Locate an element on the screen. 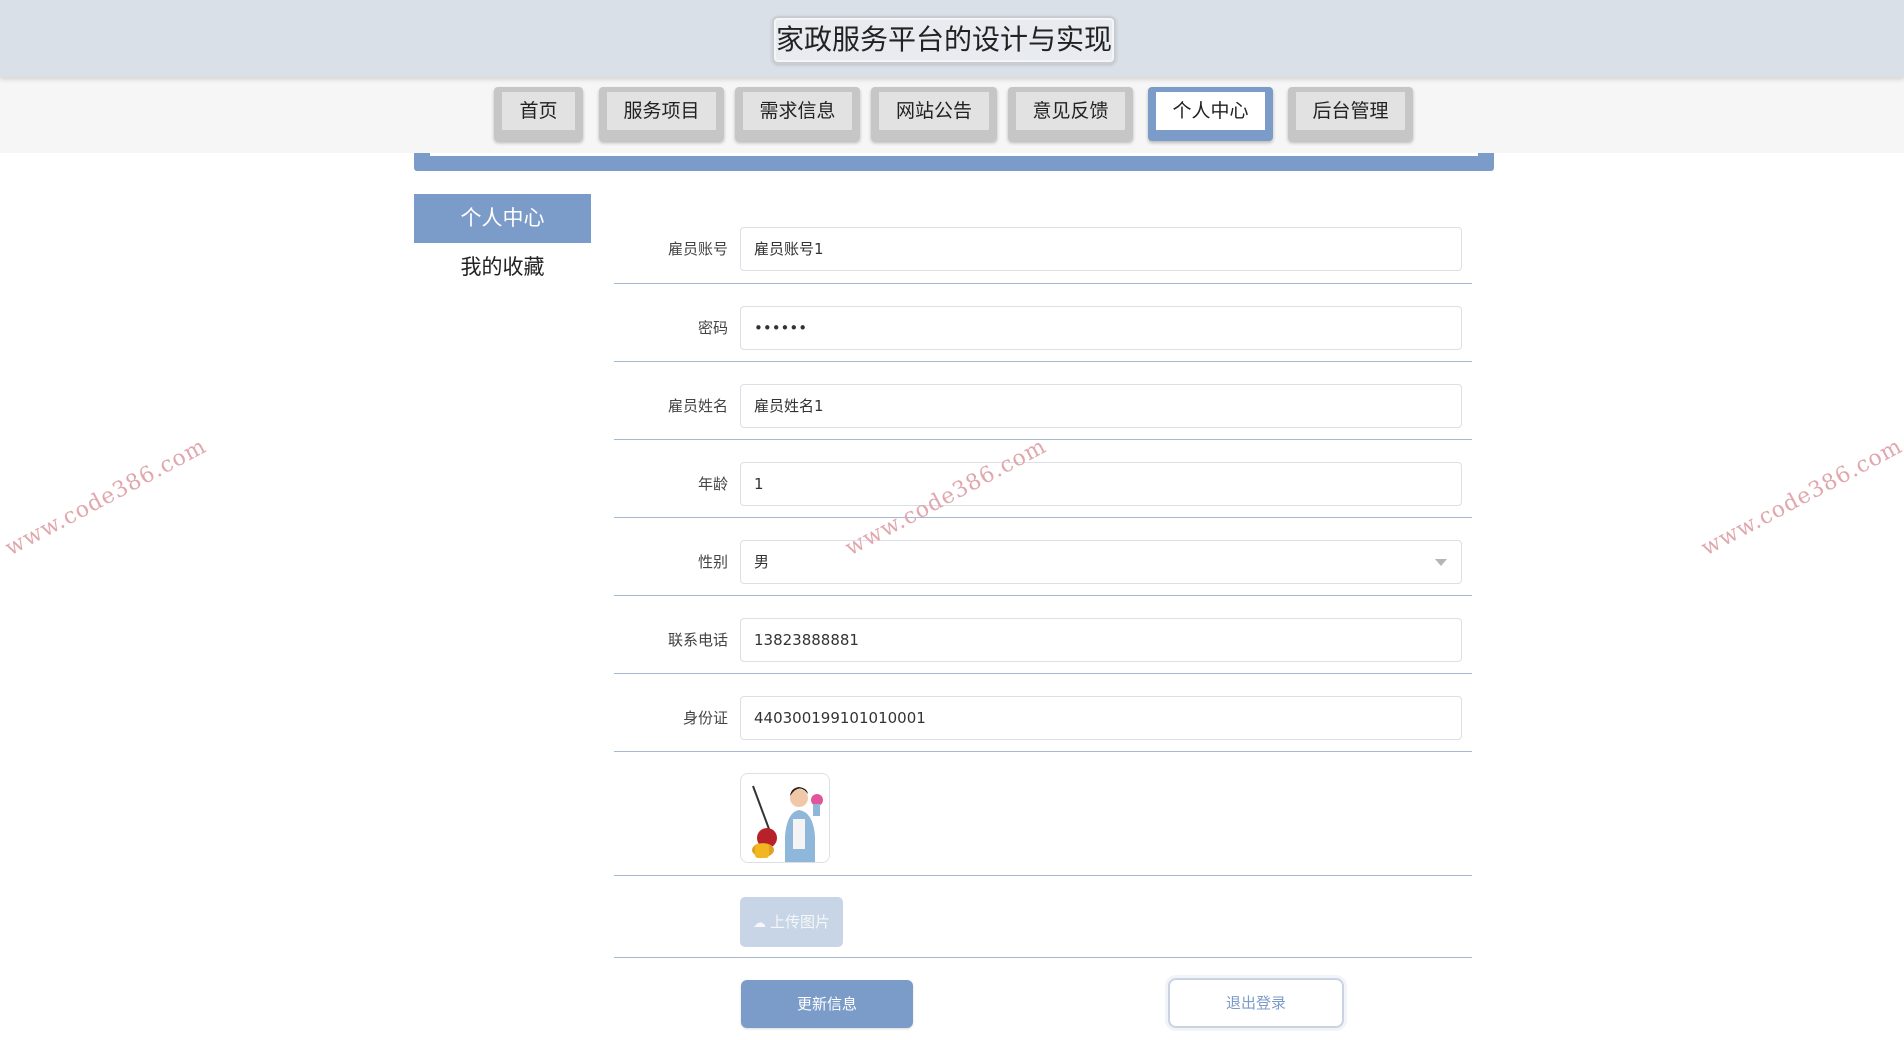  form-row-gender: 性别 男 is located at coordinates (1043, 563).